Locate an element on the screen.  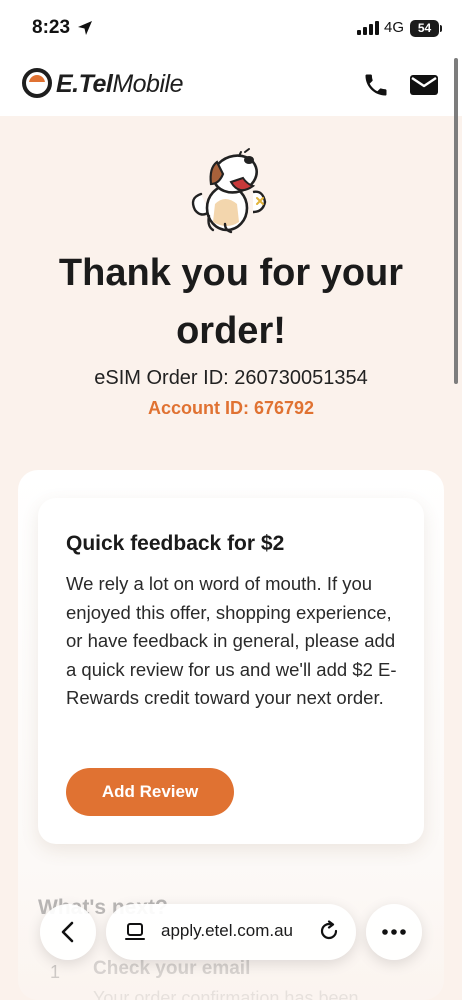
page-title: Thank you for your order! is located at coordinates (231, 302).